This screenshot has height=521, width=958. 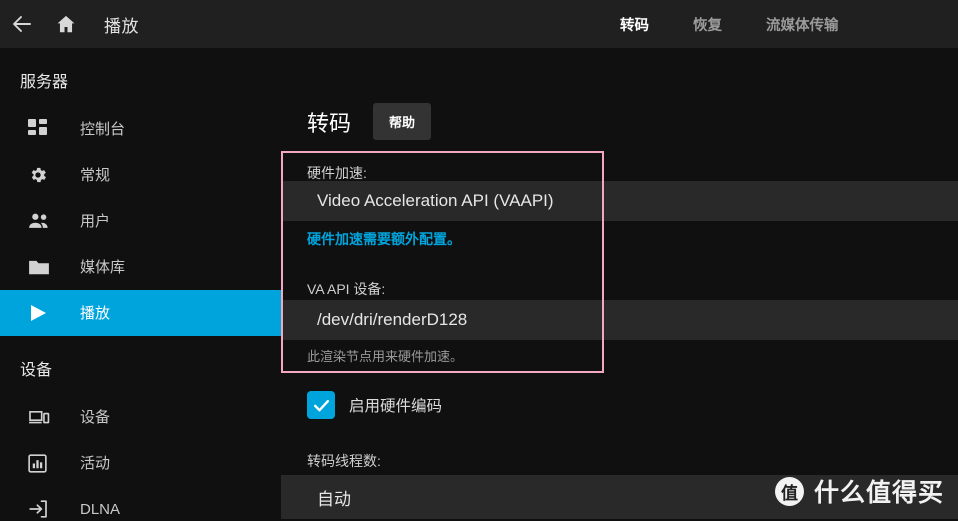 What do you see at coordinates (634, 24) in the screenshot?
I see `tab-transcoding: 转码` at bounding box center [634, 24].